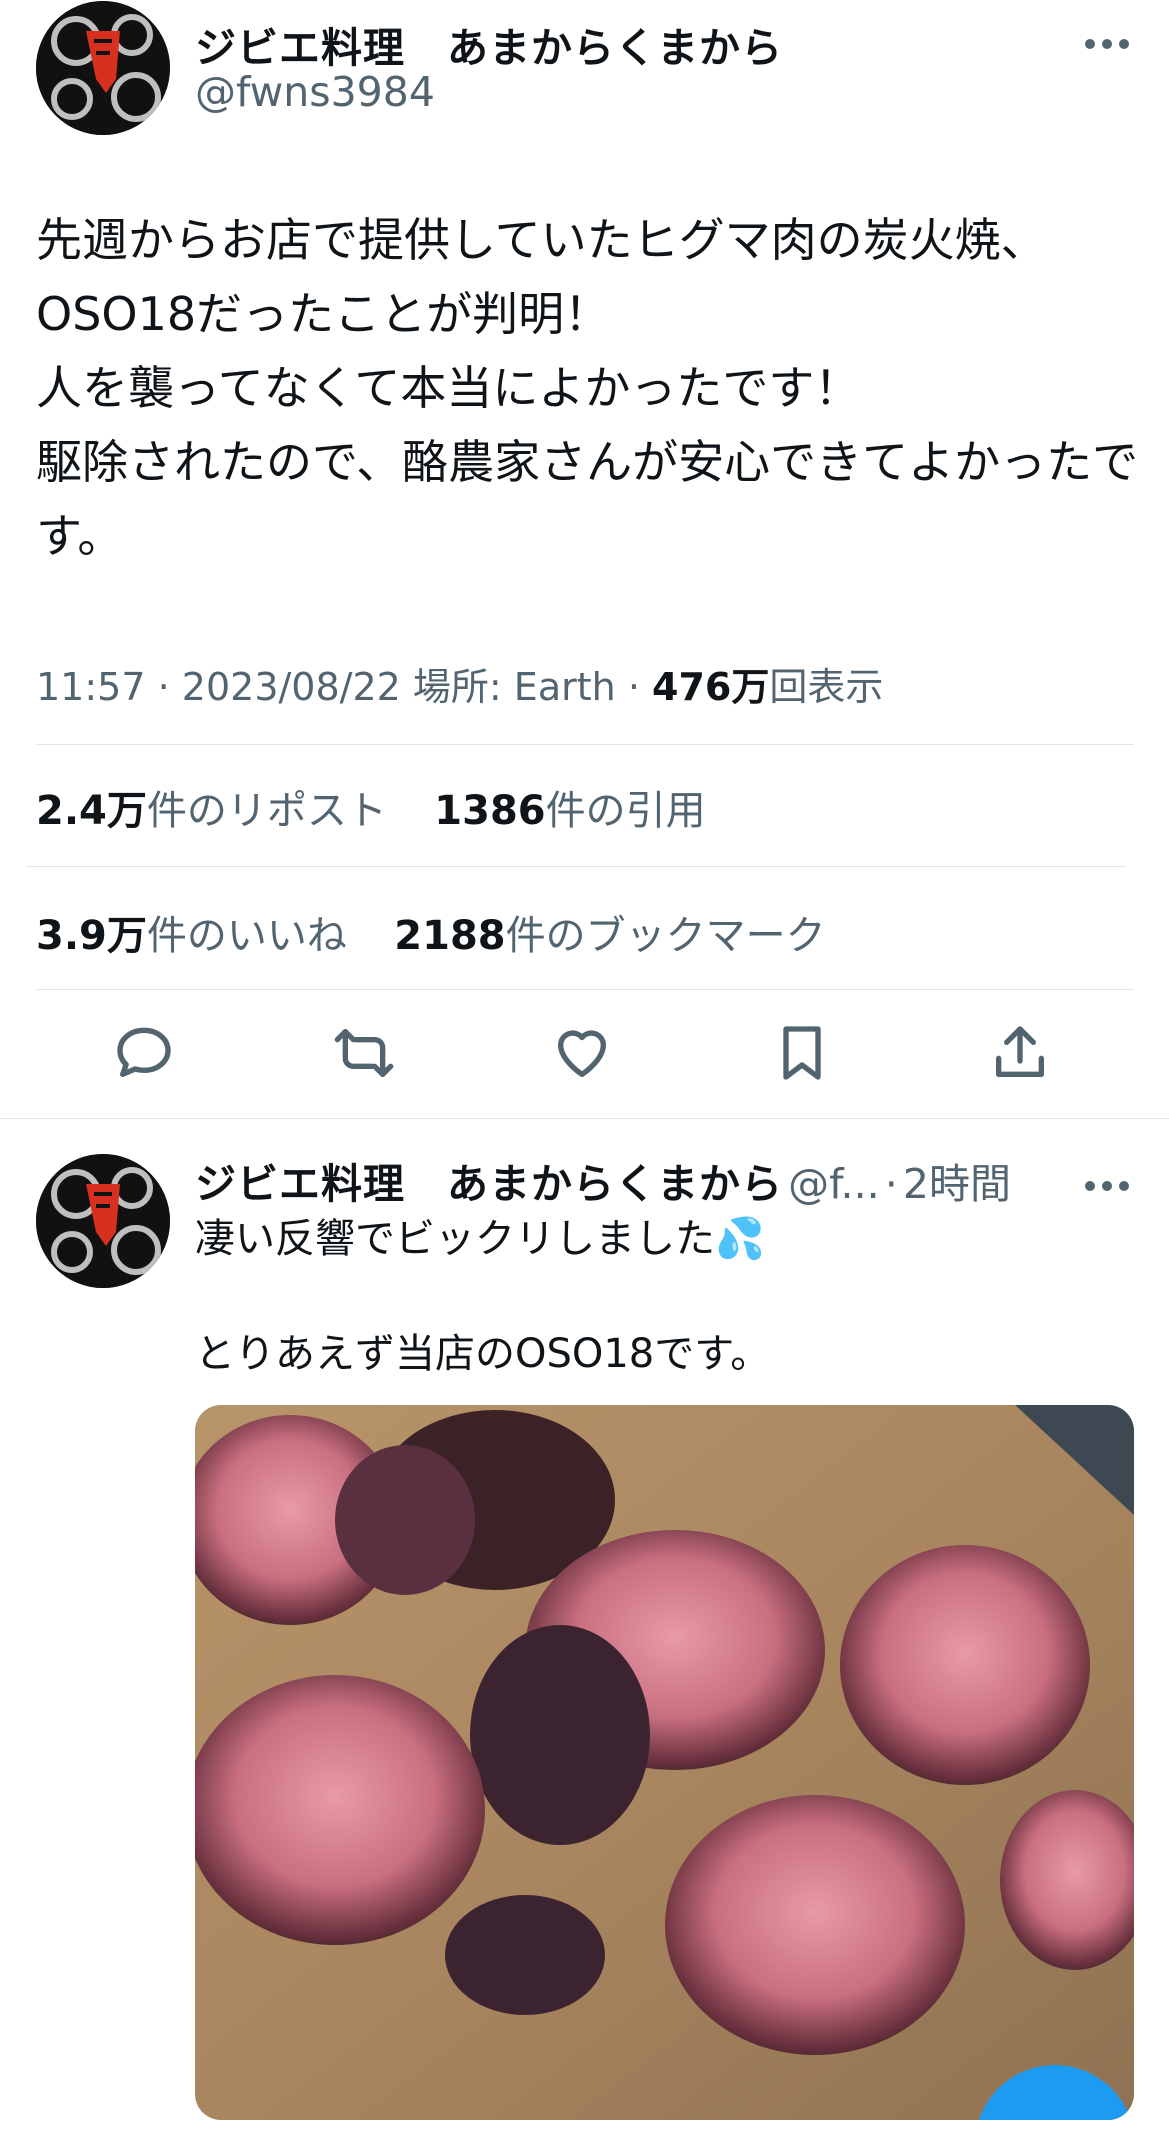  What do you see at coordinates (489, 44) in the screenshot?
I see `author-name: ジビエ料理 あまからくまから` at bounding box center [489, 44].